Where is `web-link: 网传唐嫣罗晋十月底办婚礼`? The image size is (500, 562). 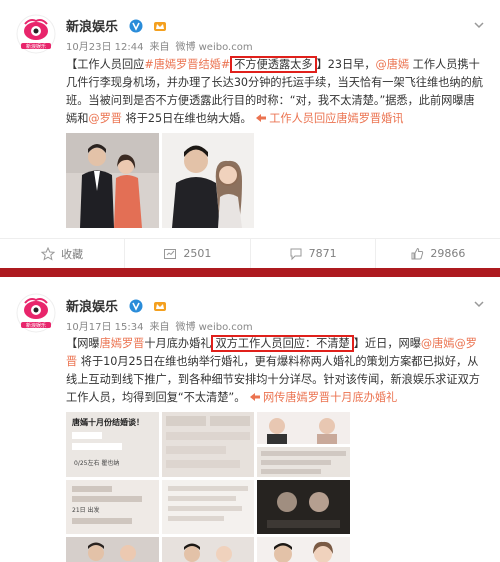
web-link: 网传唐嫣罗晋十月底办婚礼 is located at coordinates (323, 397).